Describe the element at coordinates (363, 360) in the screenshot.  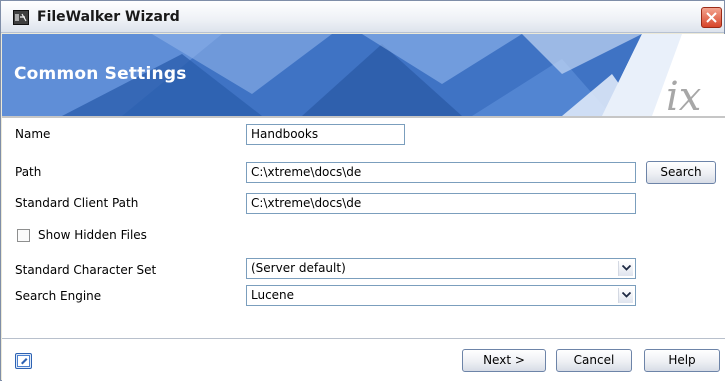
I see `wizard-footer: Next > Cancel Help` at that location.